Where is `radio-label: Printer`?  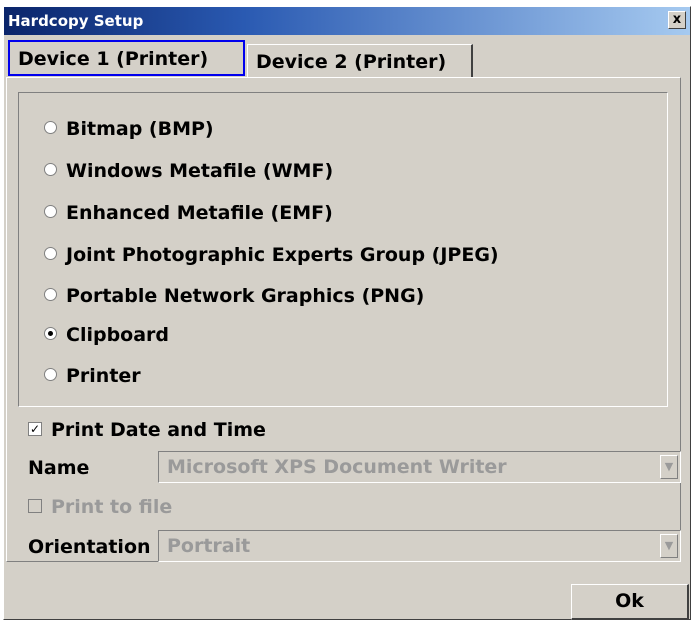 radio-label: Printer is located at coordinates (103, 376).